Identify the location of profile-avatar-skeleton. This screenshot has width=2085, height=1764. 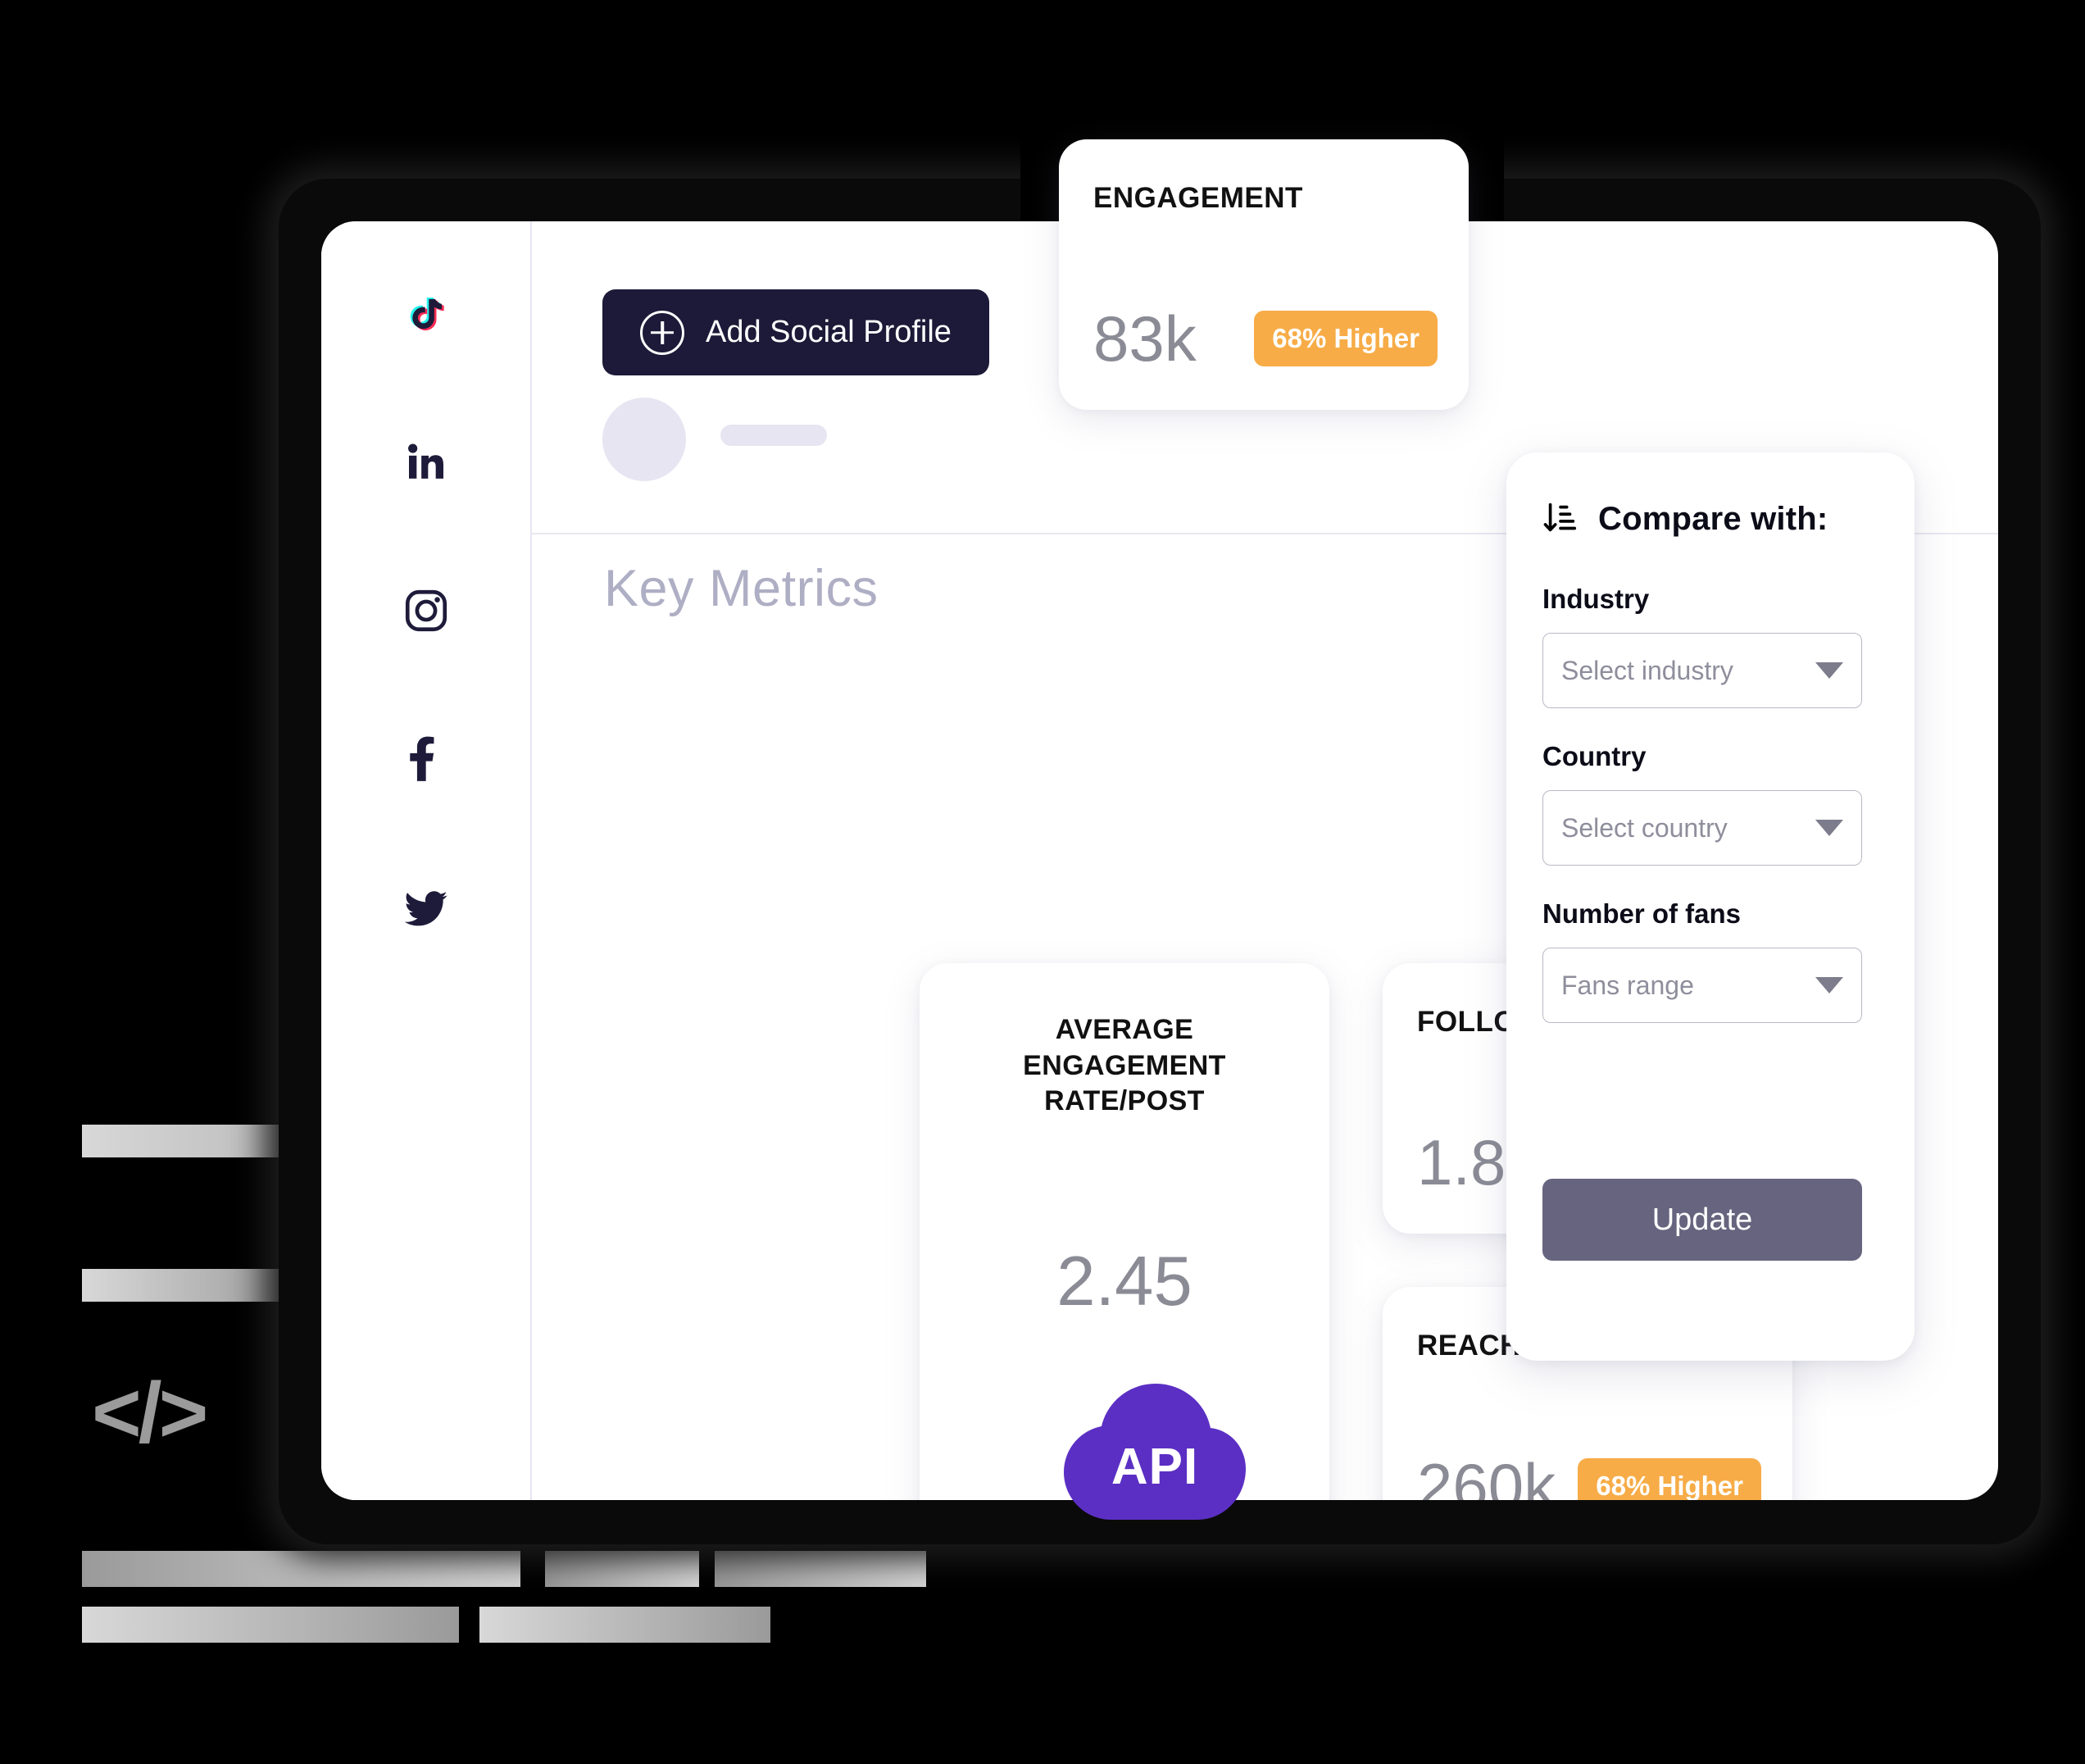
(644, 439).